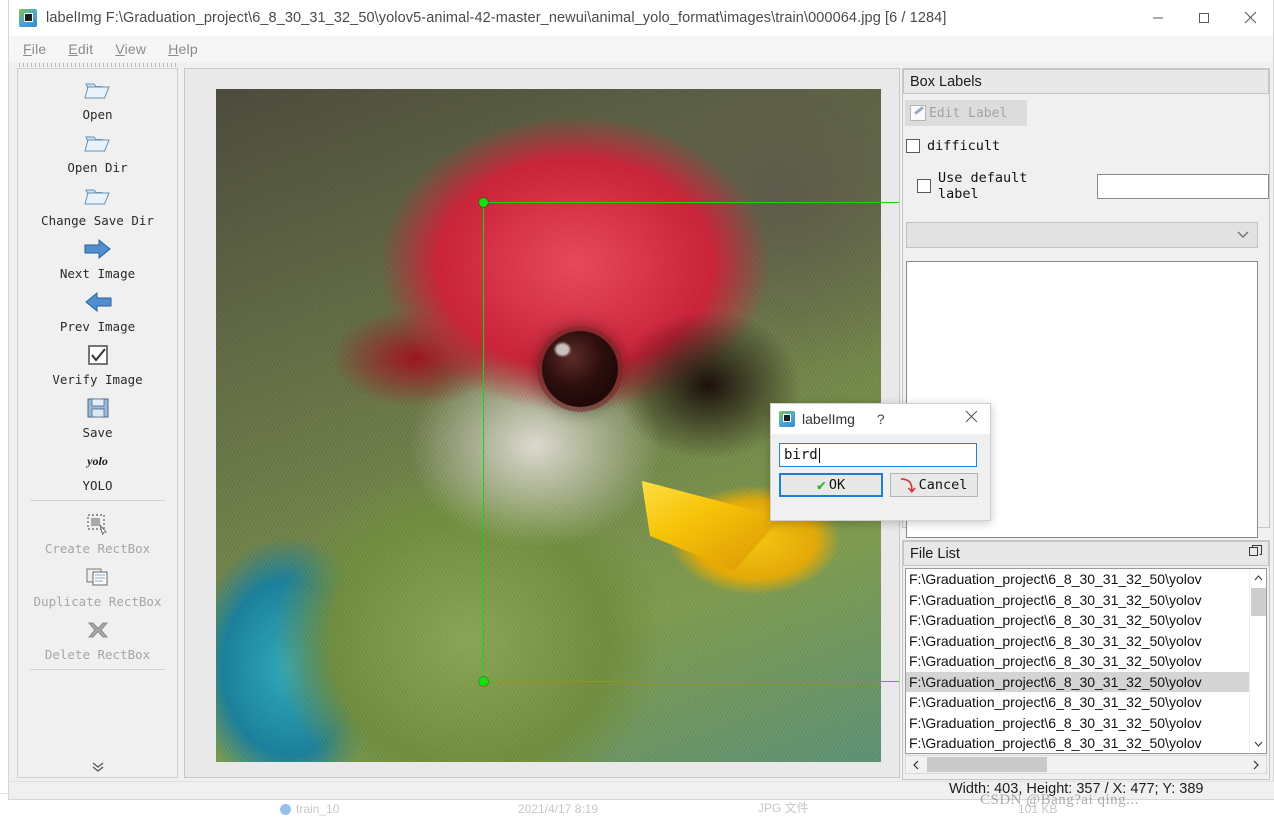 The height and width of the screenshot is (819, 1274). Describe the element at coordinates (837, 485) in the screenshot. I see `ok-button-label: OK` at that location.